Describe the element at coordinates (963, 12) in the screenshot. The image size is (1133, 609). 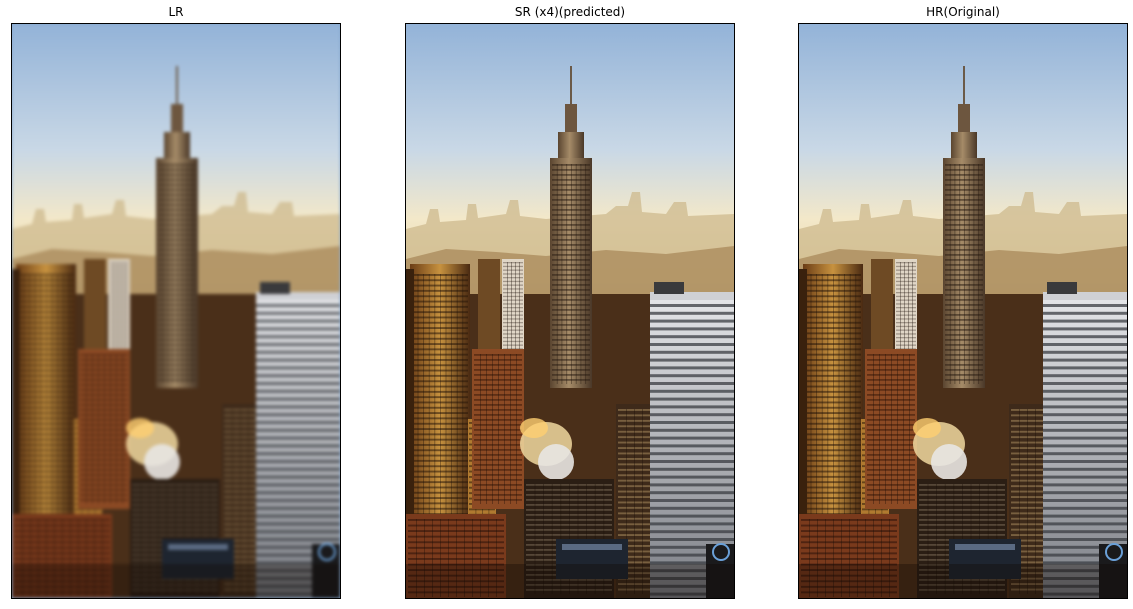
I see `panel-title-hr: HR(Original)` at that location.